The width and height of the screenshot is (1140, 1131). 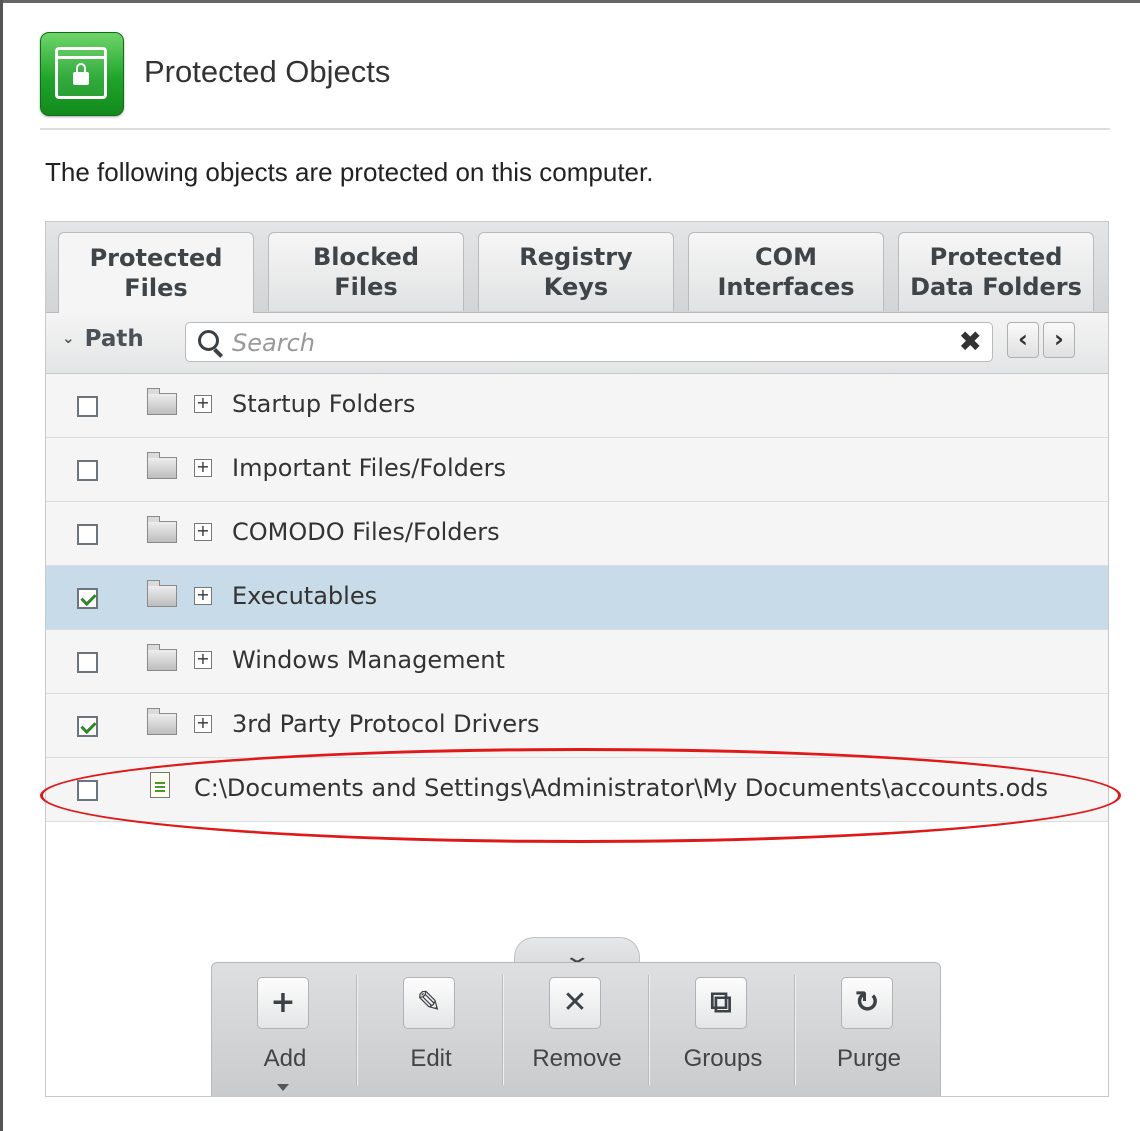 What do you see at coordinates (575, 129) in the screenshot?
I see `title-divider` at bounding box center [575, 129].